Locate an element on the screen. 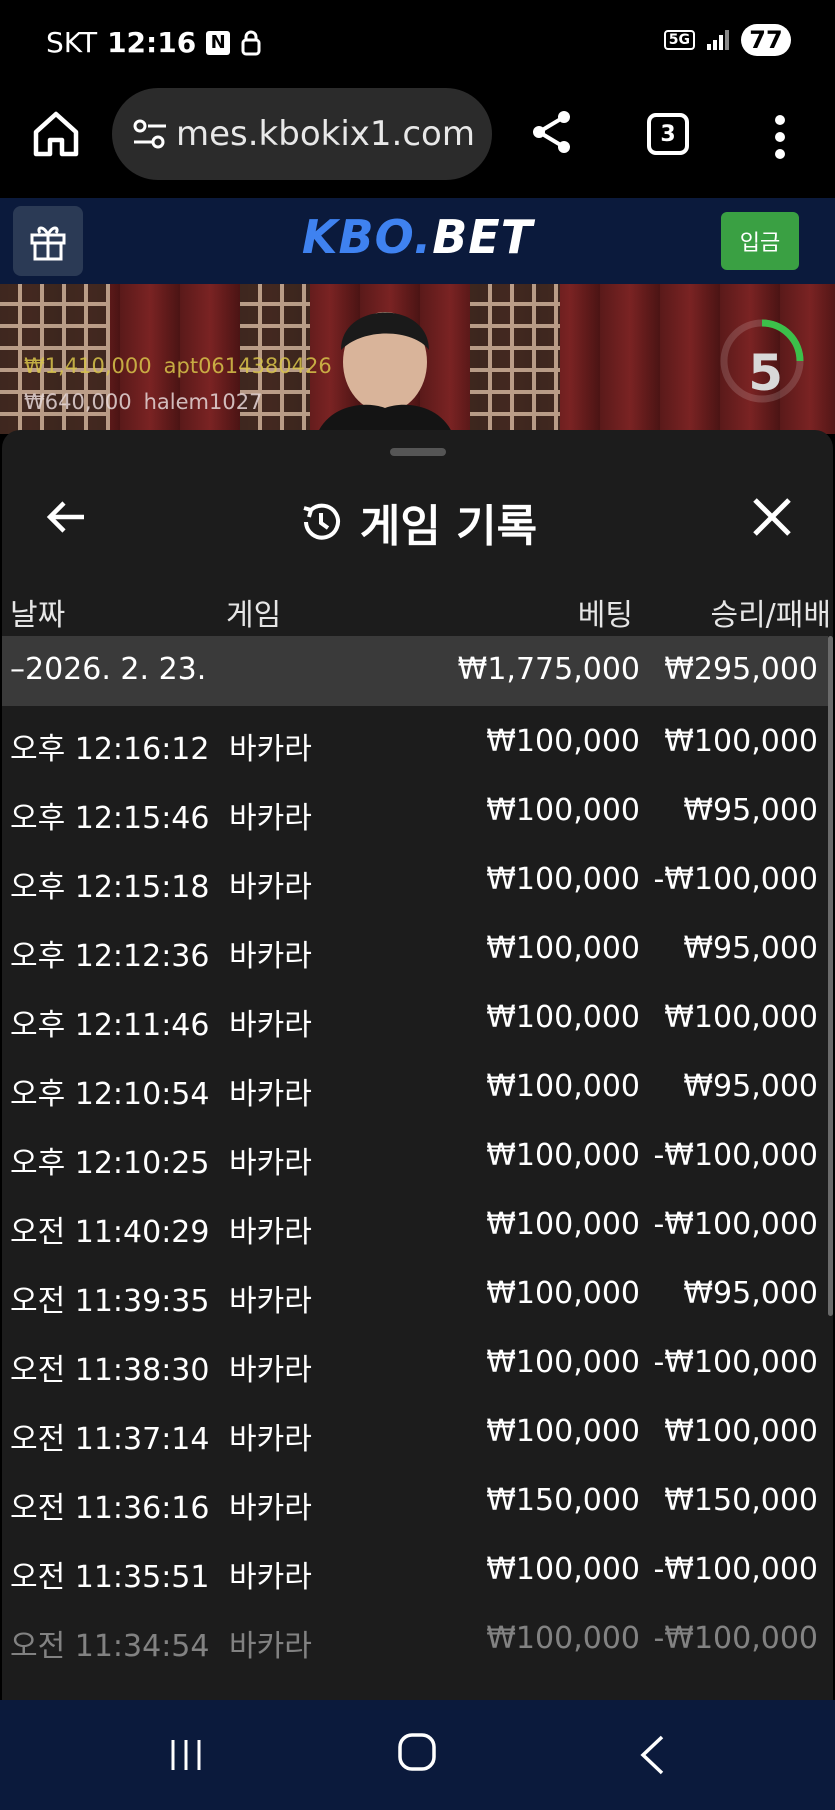 The height and width of the screenshot is (1810, 835). table-row: 오후 12:16:12 바카라 ₩100,000 ₩100,000 is located at coordinates (415, 740).